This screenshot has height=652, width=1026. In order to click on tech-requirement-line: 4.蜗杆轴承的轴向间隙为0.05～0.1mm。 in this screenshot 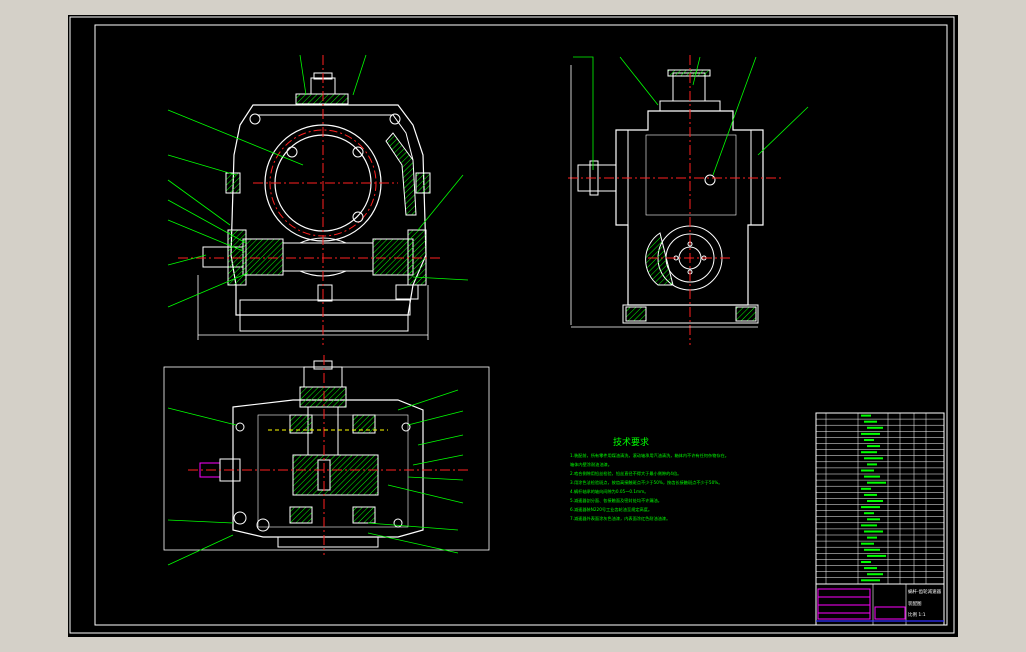, I will do `click(609, 491)`.